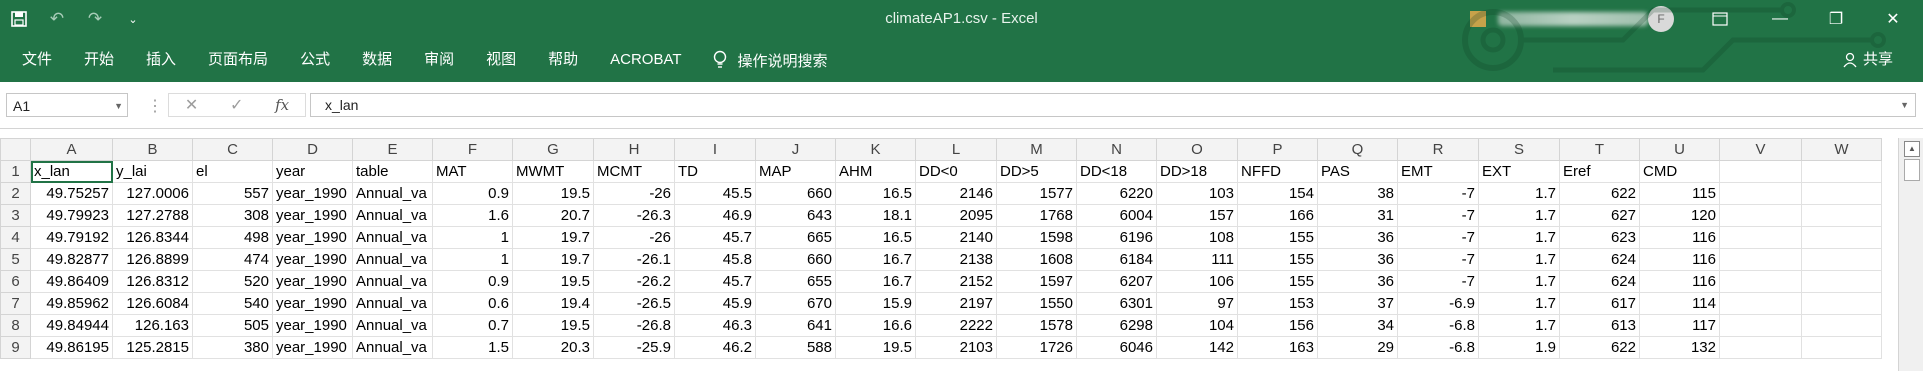 The image size is (1923, 371). I want to click on column-header-r: R, so click(1438, 149).